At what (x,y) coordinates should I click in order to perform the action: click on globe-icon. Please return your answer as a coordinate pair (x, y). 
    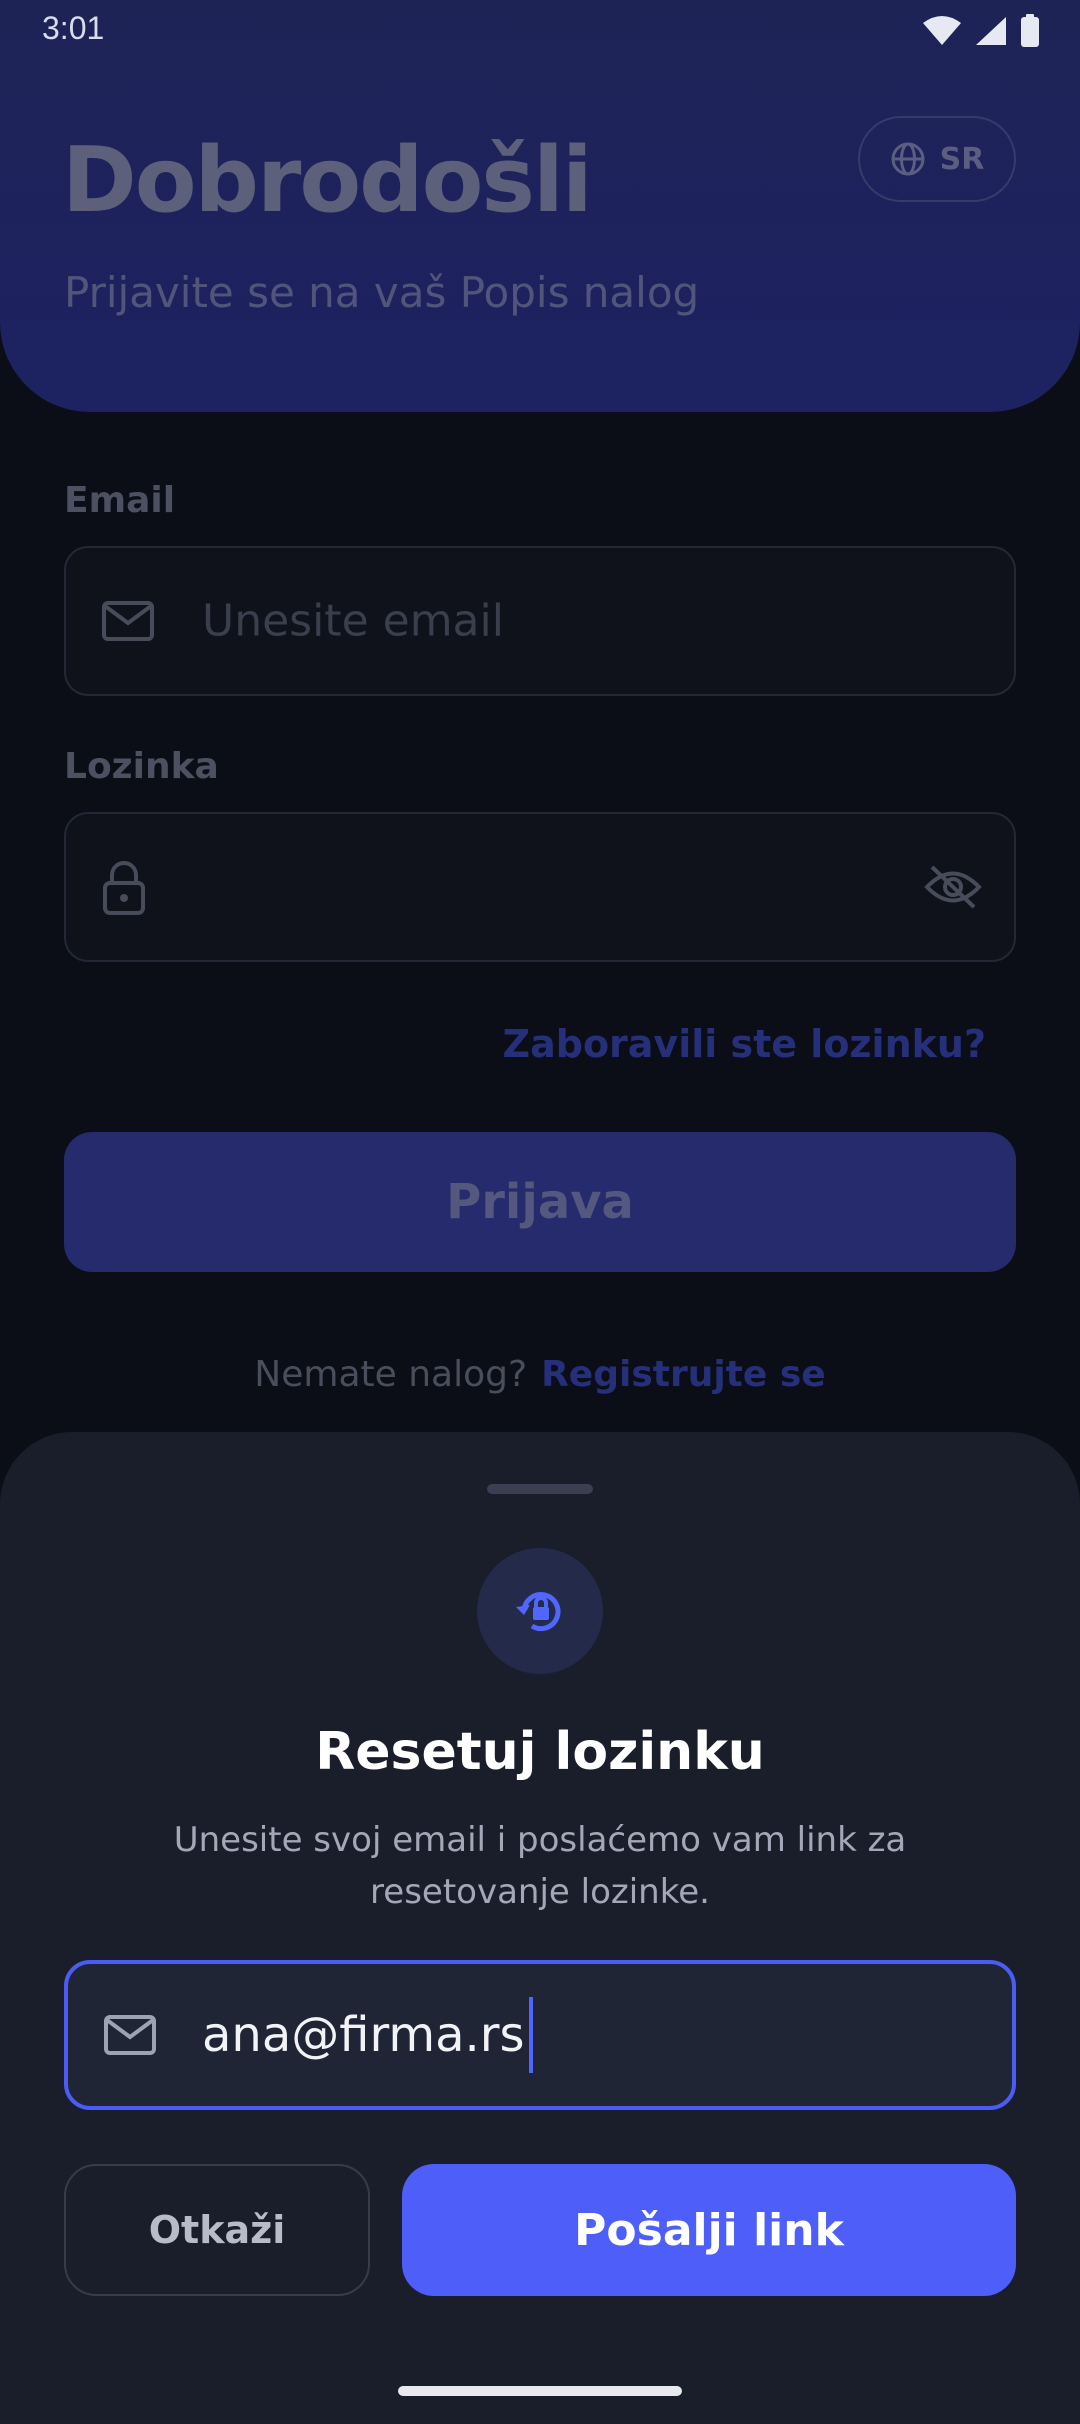
    Looking at the image, I should click on (908, 159).